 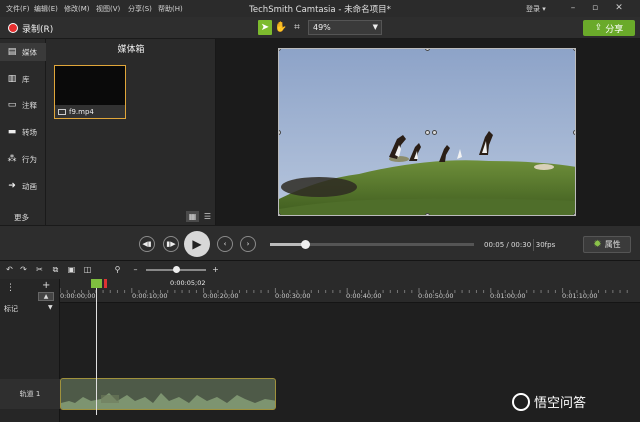 I want to click on tick-label: 0:01:00;00, so click(x=508, y=296).